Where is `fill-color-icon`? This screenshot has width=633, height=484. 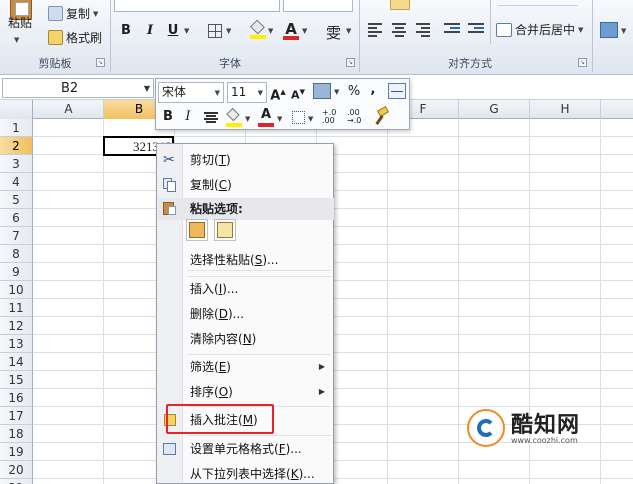 fill-color-icon is located at coordinates (258, 29).